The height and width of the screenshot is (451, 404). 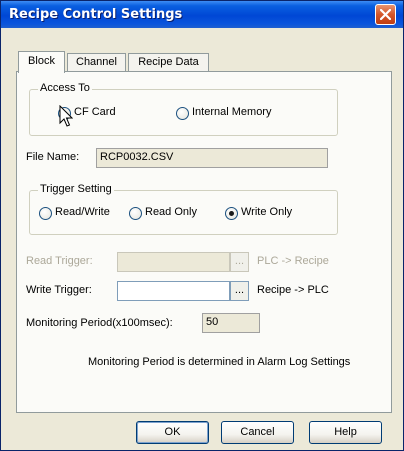 I want to click on close-icon, so click(x=385, y=14).